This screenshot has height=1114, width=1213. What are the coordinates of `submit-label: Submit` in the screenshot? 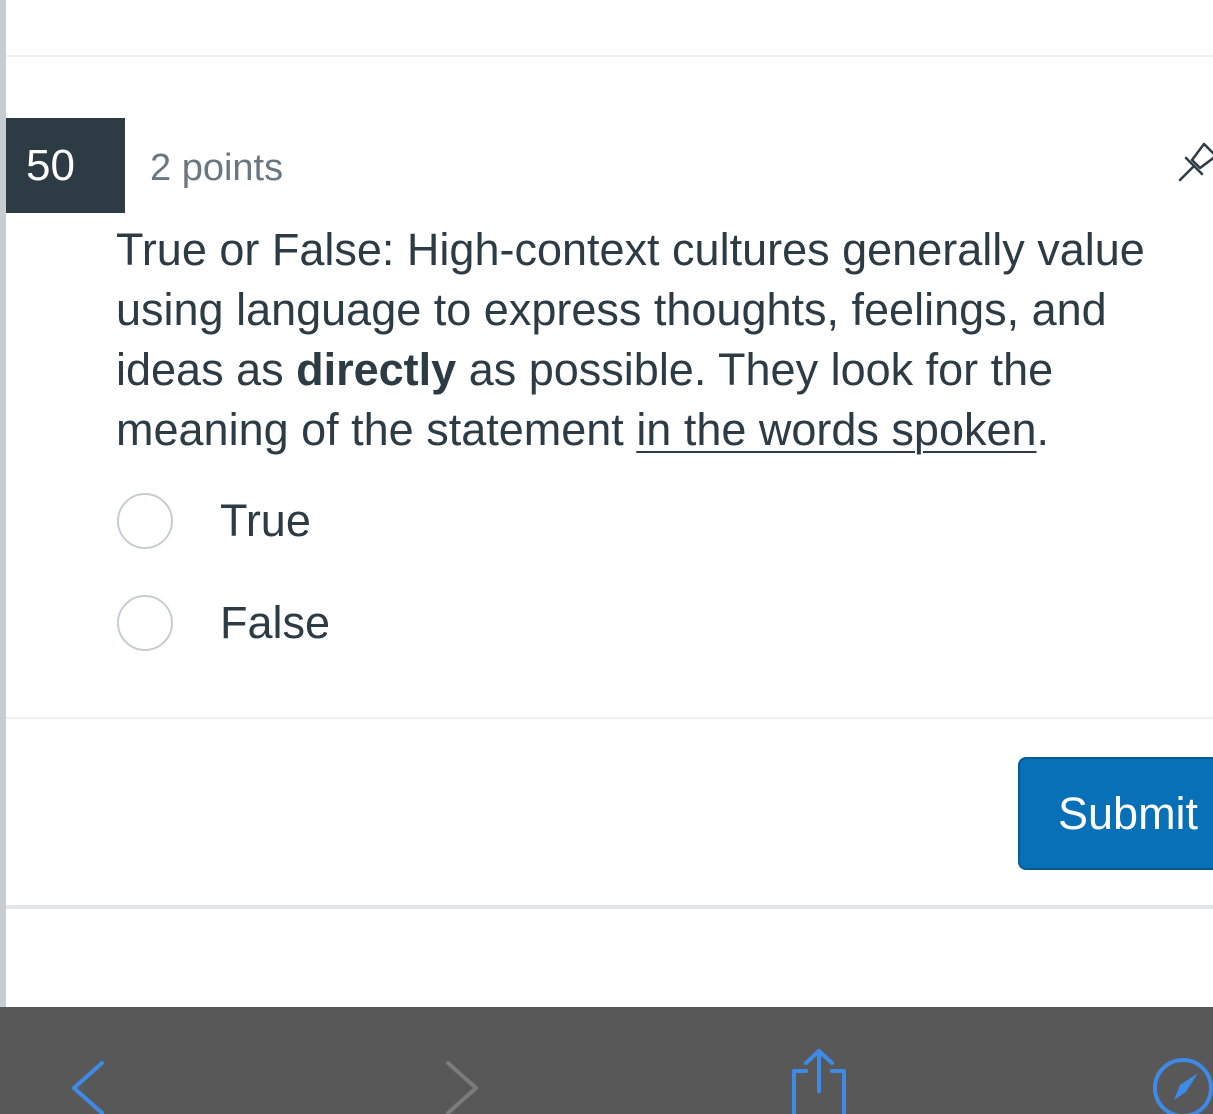 It's located at (1128, 813).